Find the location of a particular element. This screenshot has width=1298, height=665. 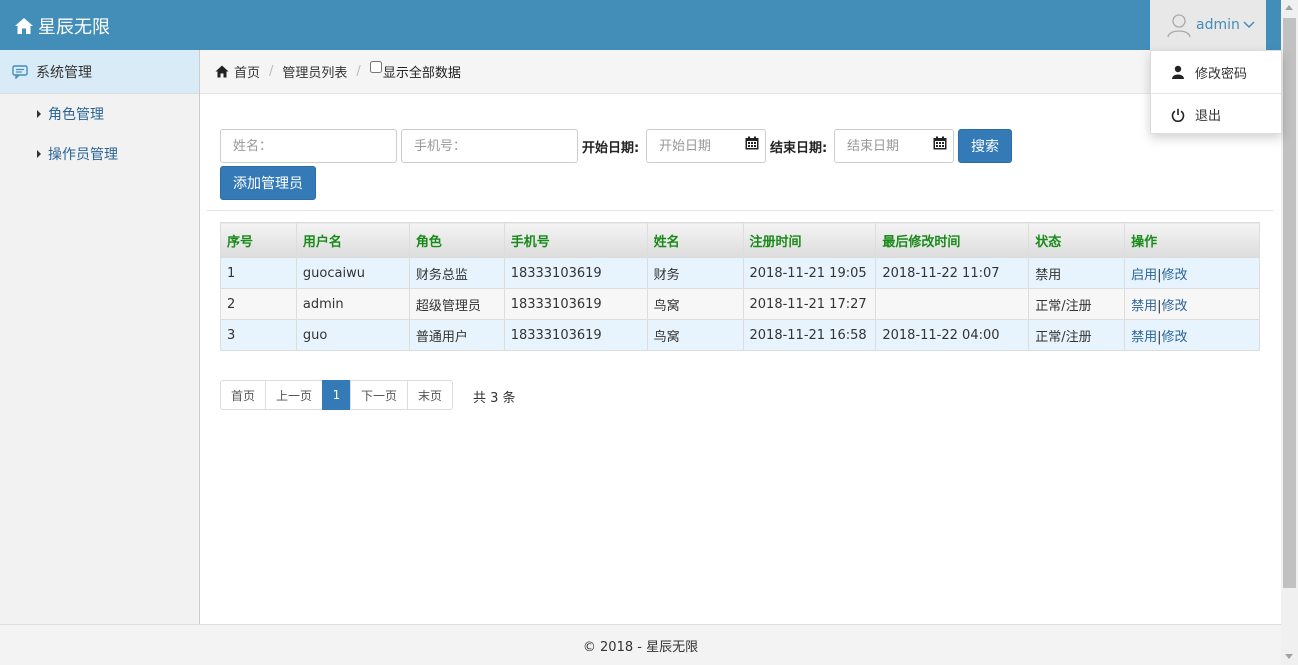

user-avatar-icon is located at coordinates (1179, 26).